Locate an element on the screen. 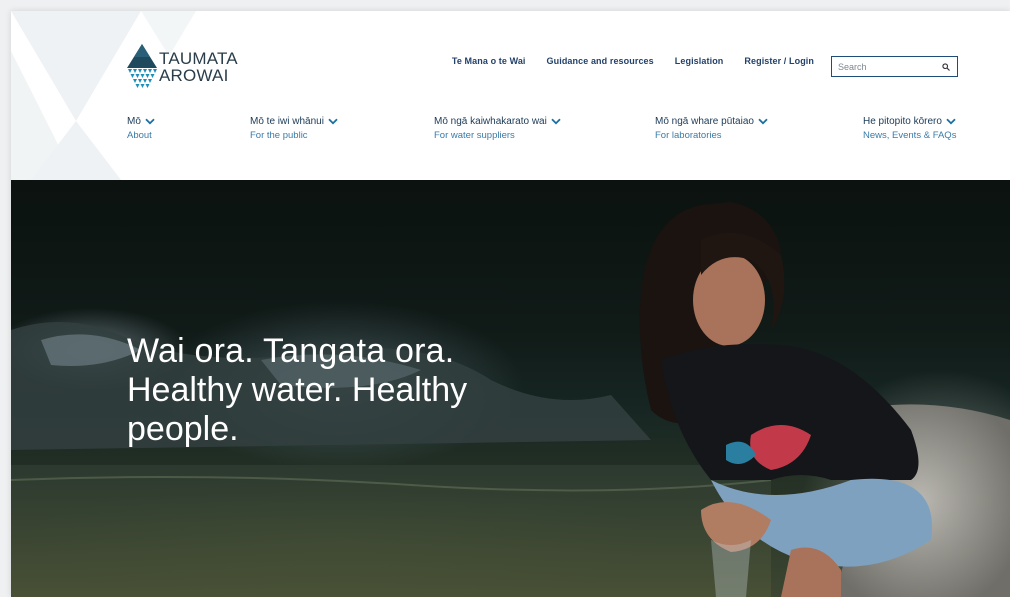  water-drop-logo-icon is located at coordinates (142, 66).